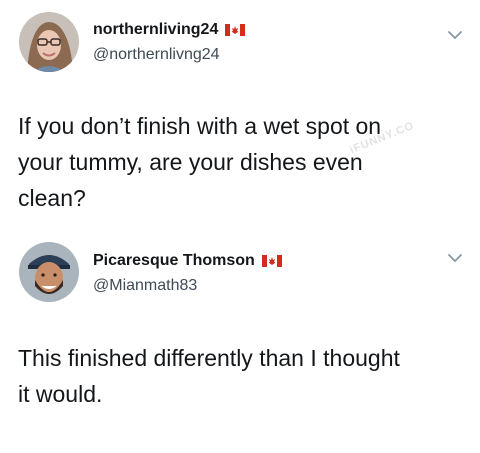 The width and height of the screenshot is (480, 453). What do you see at coordinates (156, 55) in the screenshot?
I see `handle: @northernlivng24` at bounding box center [156, 55].